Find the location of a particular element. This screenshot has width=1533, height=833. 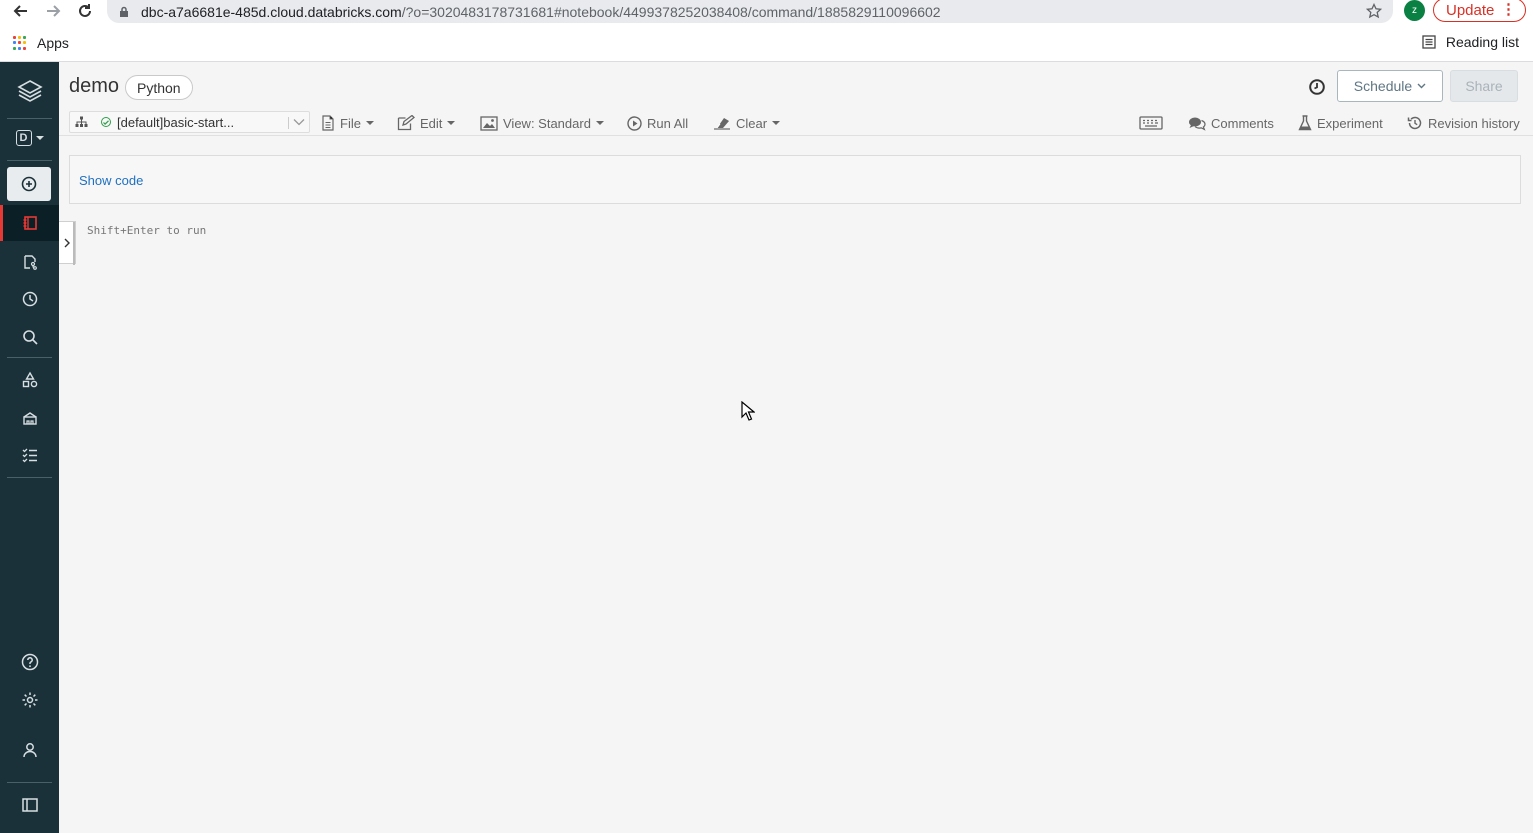

sidebar-item-account is located at coordinates (29, 750).